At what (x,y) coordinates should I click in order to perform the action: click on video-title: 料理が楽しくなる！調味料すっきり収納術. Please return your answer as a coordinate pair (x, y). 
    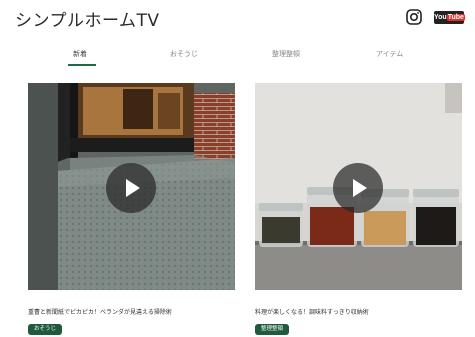
    Looking at the image, I should click on (312, 311).